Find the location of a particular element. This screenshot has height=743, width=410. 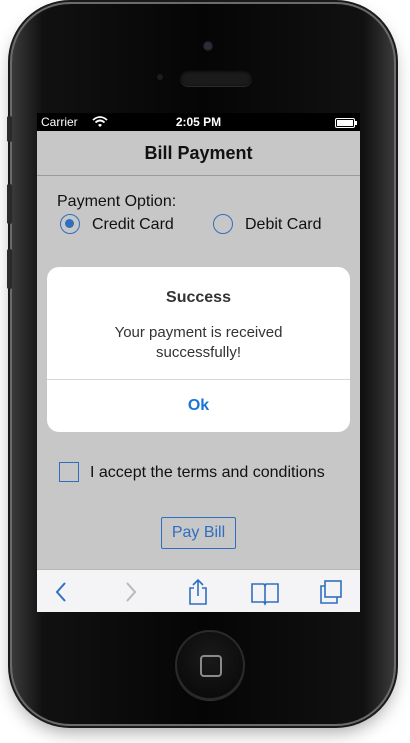

bookmarks-icon is located at coordinates (265, 592).